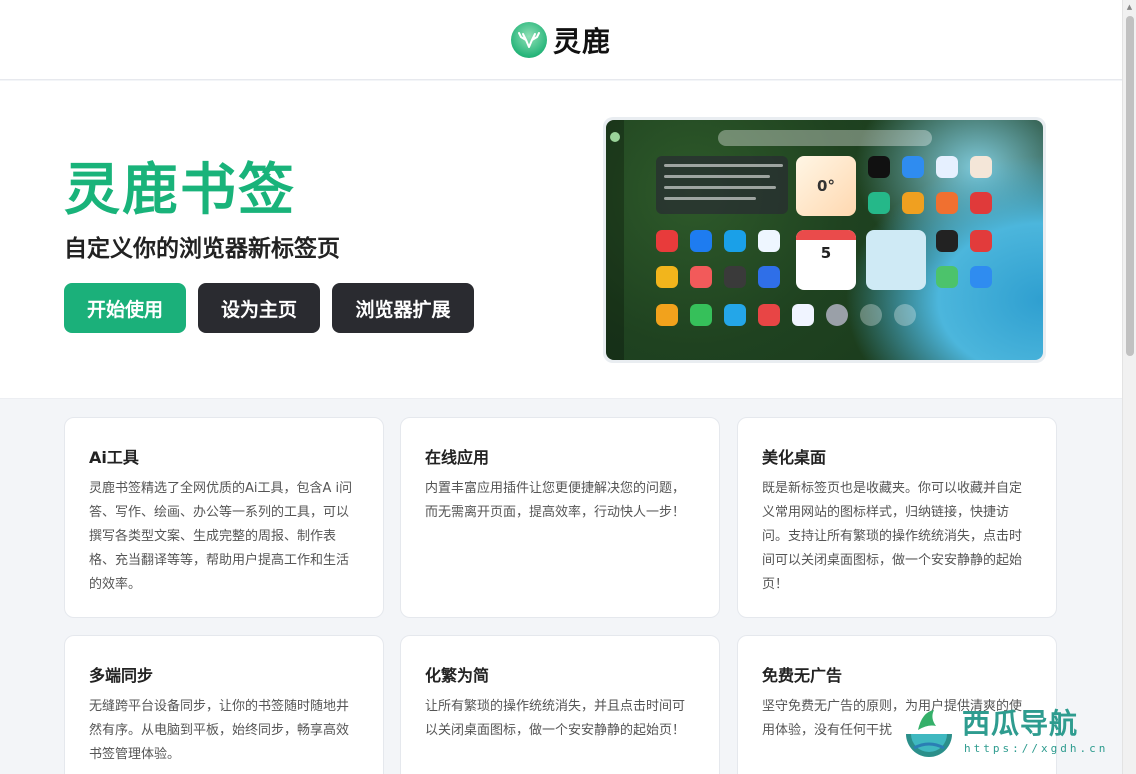  Describe the element at coordinates (929, 733) in the screenshot. I see `watermelon-logo-icon` at that location.